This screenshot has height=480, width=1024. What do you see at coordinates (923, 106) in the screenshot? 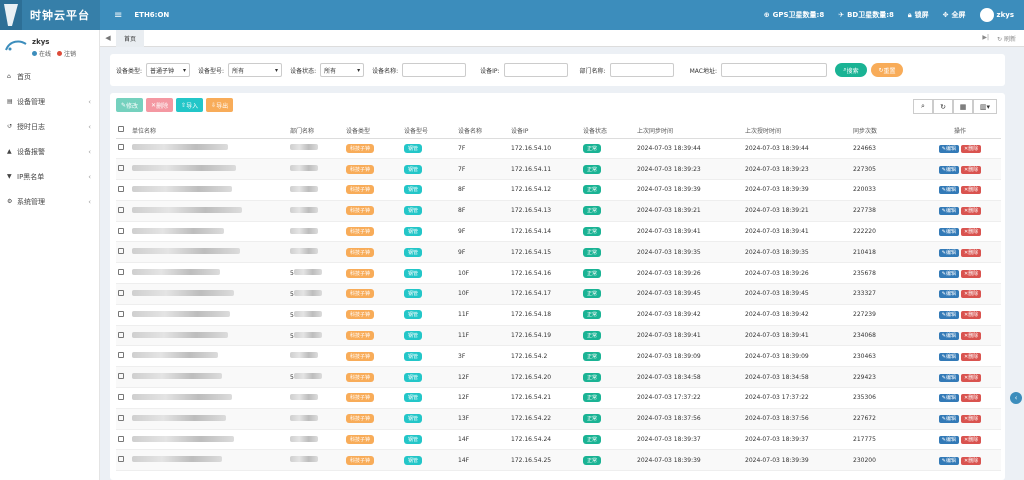
I see `table-search-button: ⌕` at bounding box center [923, 106].